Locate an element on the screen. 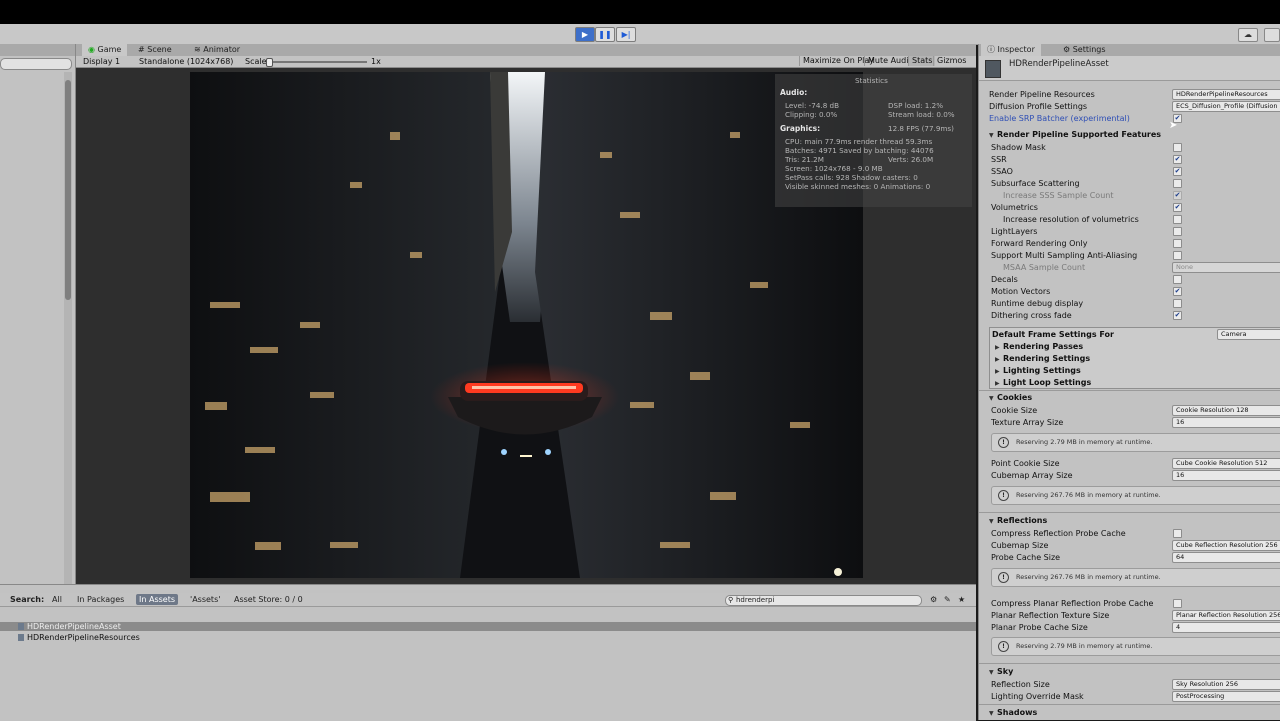 This screenshot has height=721, width=1280. tab-inspector: ⓘ Inspector is located at coordinates (1011, 50).